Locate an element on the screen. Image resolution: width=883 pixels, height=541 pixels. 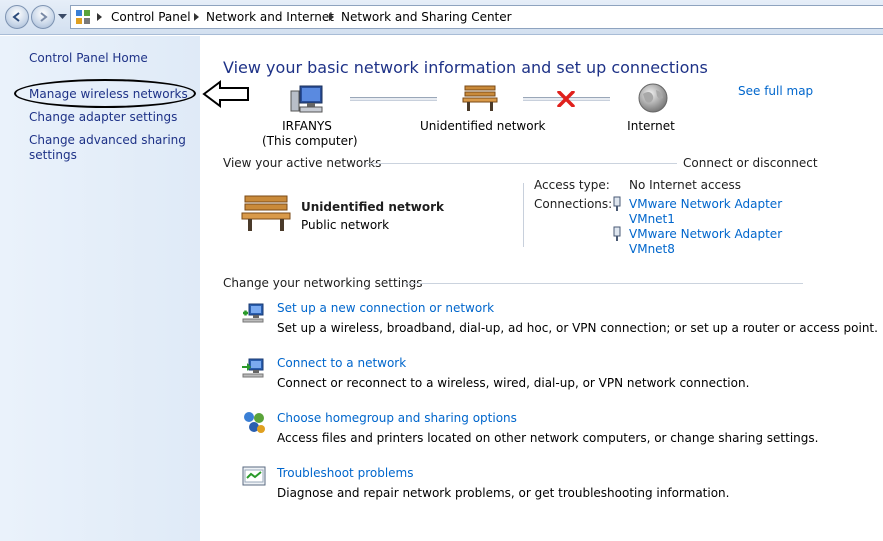
forward-button is located at coordinates (43, 17).